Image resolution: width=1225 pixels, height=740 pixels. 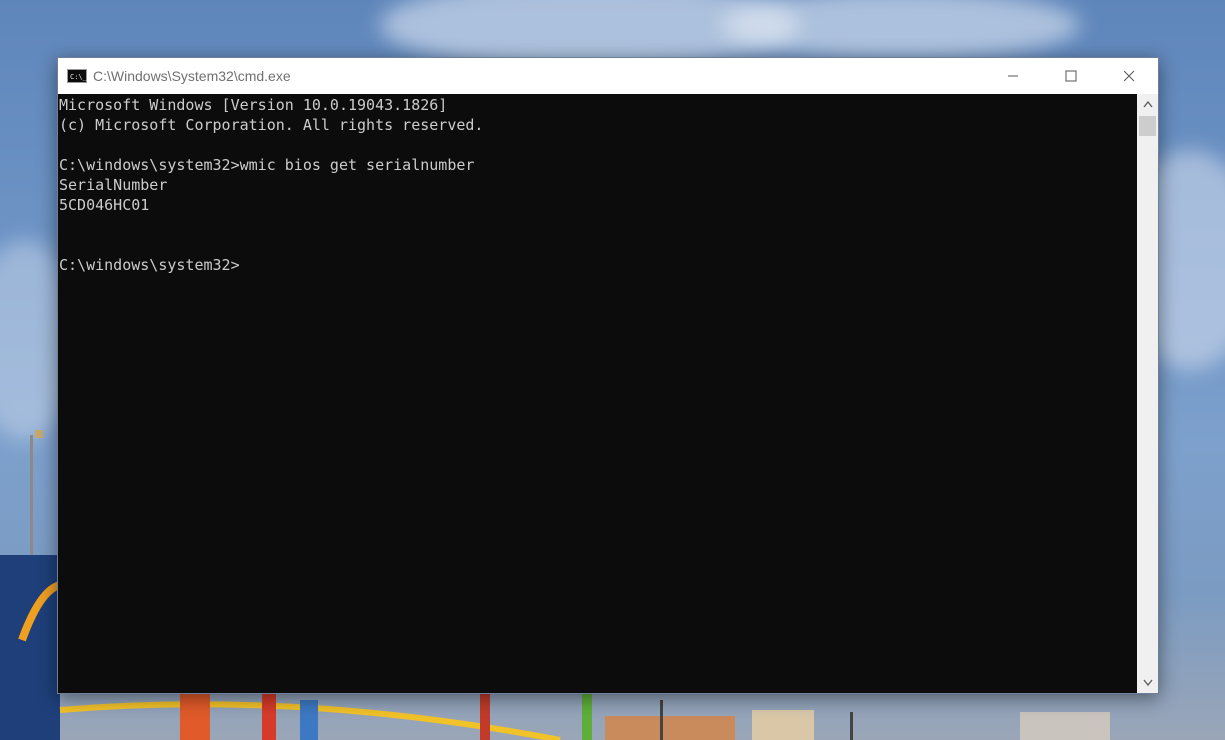 I want to click on chevron-up-icon, so click(x=1147, y=104).